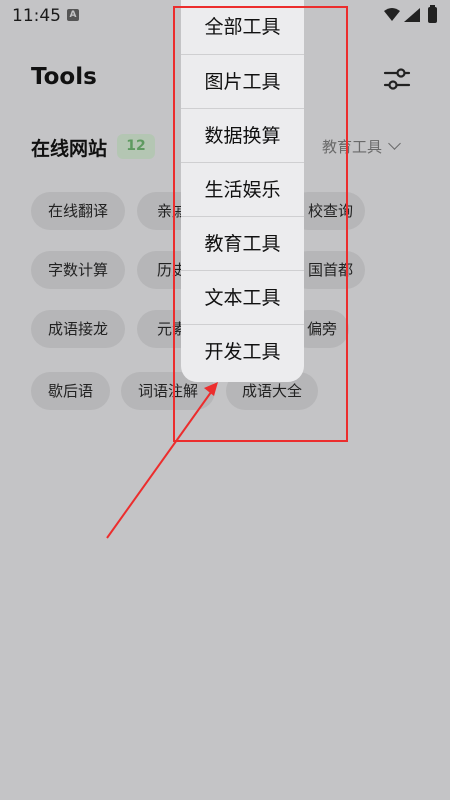  What do you see at coordinates (162, 460) in the screenshot?
I see `annotation-arrow` at bounding box center [162, 460].